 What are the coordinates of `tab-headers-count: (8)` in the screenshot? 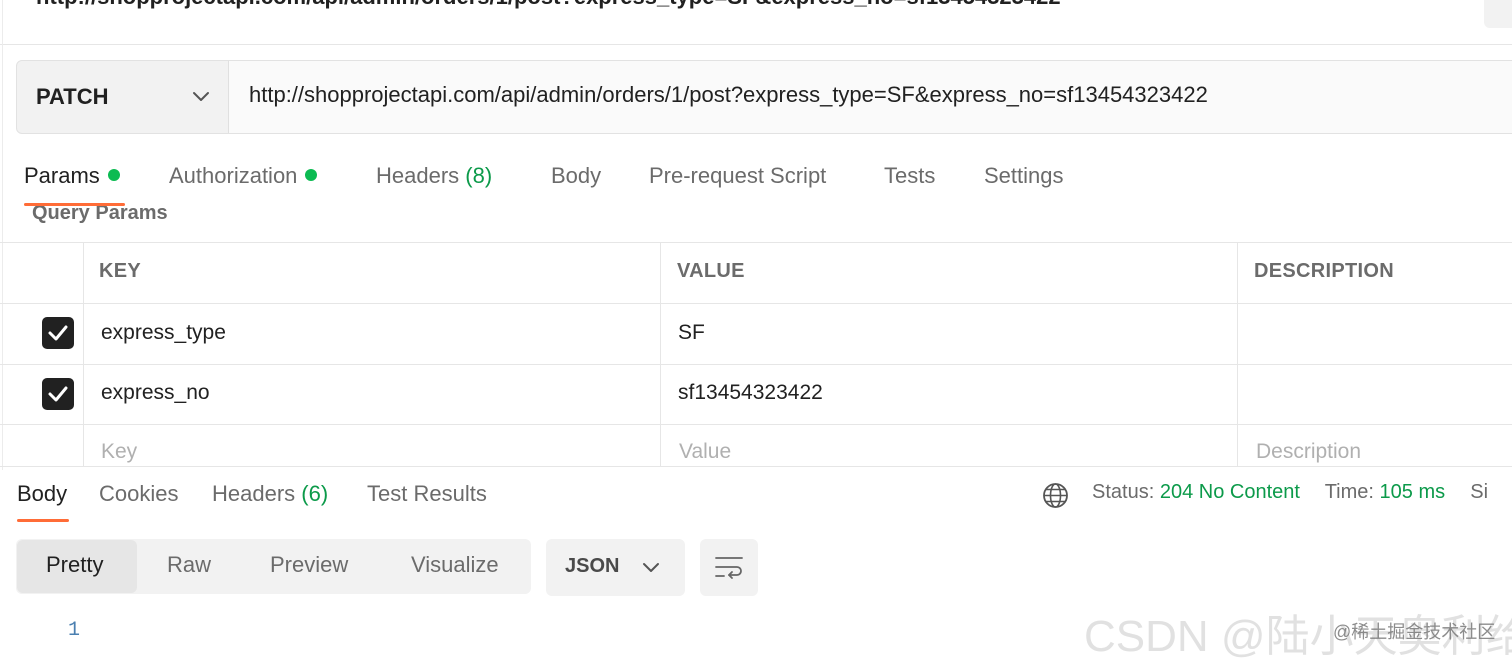 It's located at (479, 175).